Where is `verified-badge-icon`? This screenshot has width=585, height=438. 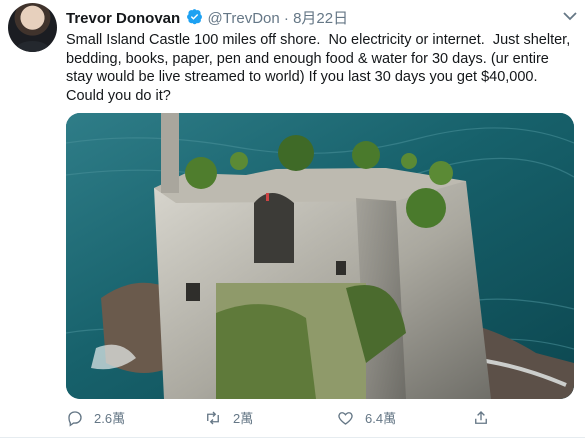
verified-badge-icon is located at coordinates (194, 18).